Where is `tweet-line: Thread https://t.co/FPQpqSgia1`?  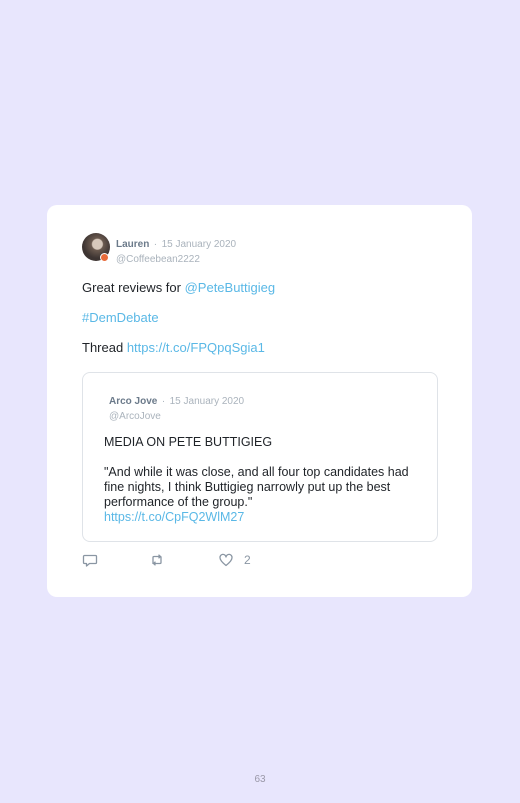
tweet-line: Thread https://t.co/FPQpqSgia1 is located at coordinates (262, 348).